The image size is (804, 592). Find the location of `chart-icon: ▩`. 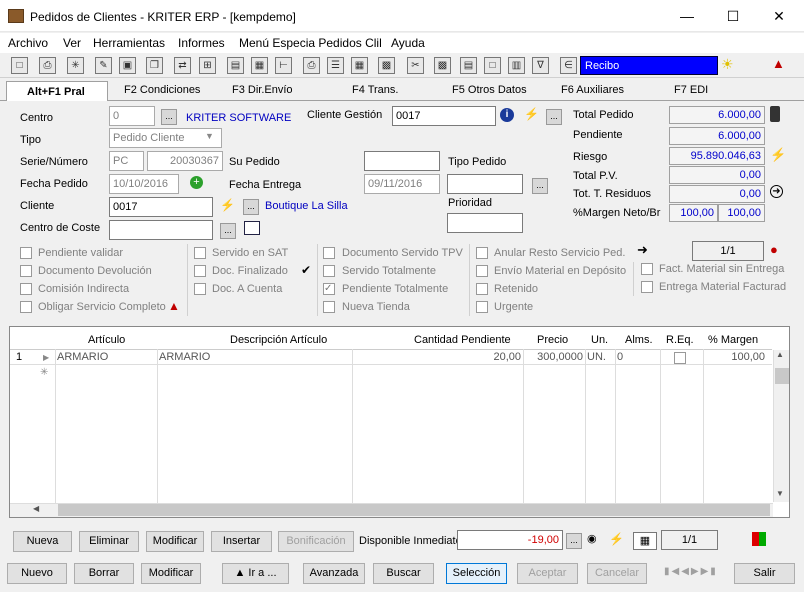

chart-icon: ▩ is located at coordinates (386, 65).